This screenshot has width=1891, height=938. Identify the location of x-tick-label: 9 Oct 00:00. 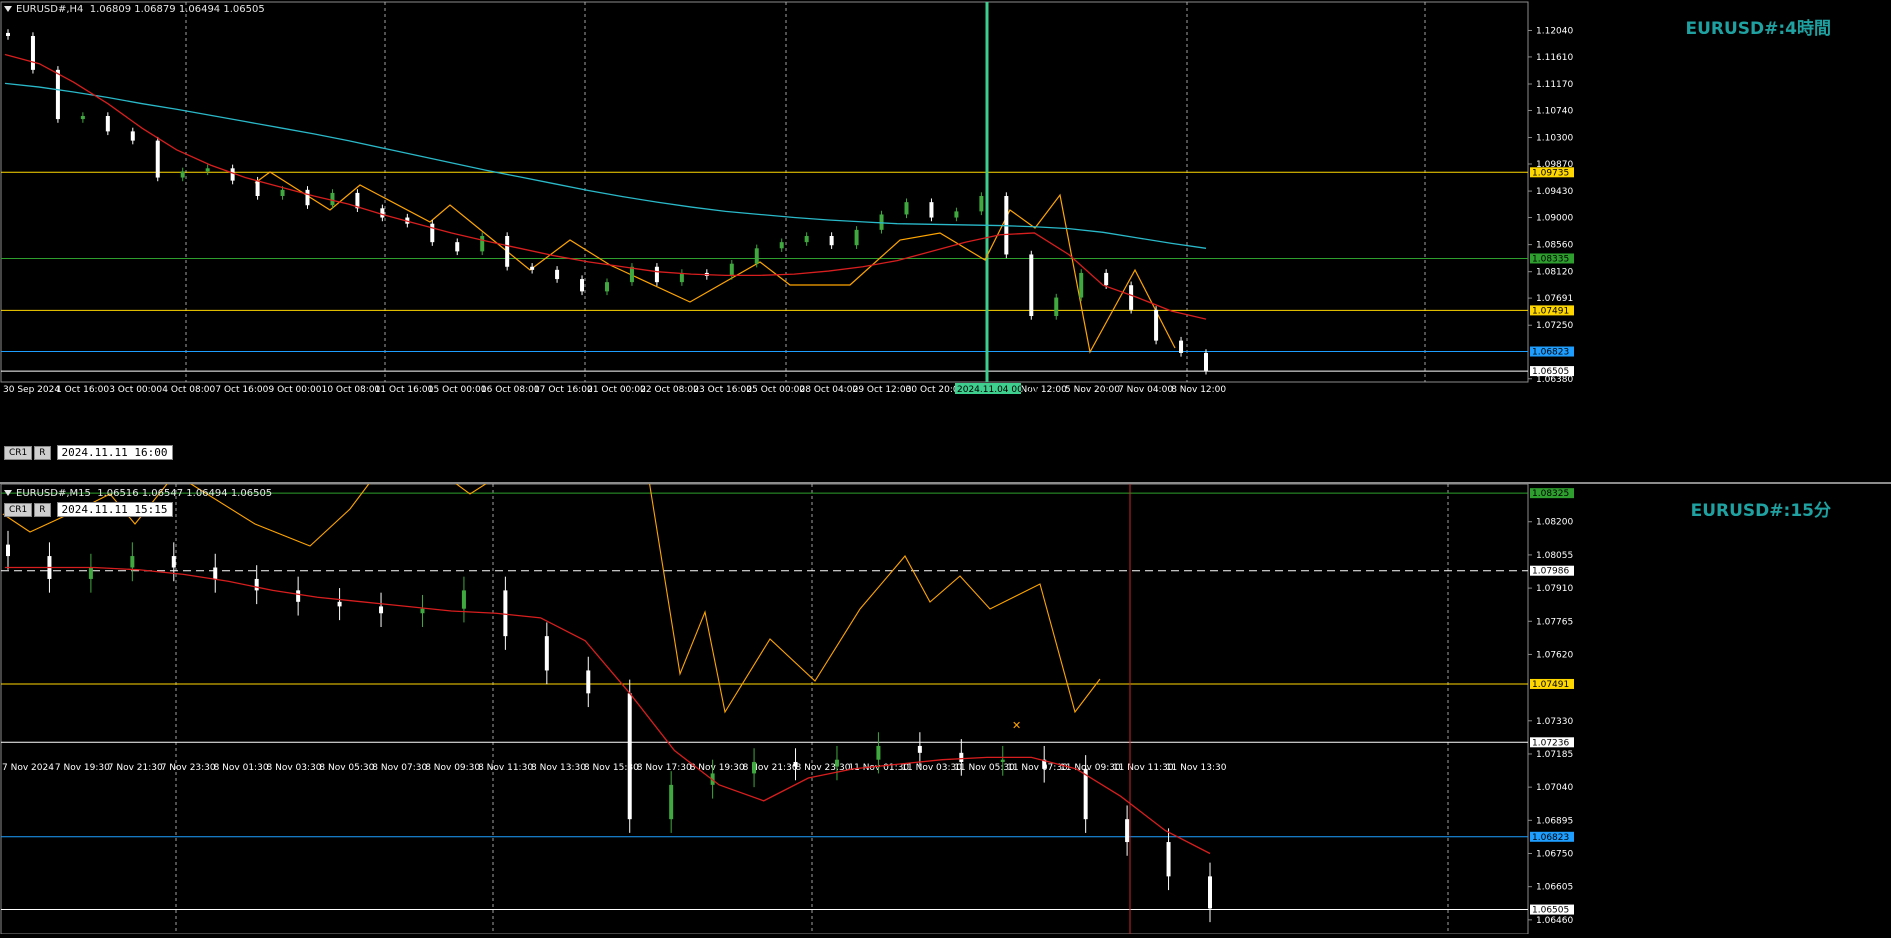
(295, 390).